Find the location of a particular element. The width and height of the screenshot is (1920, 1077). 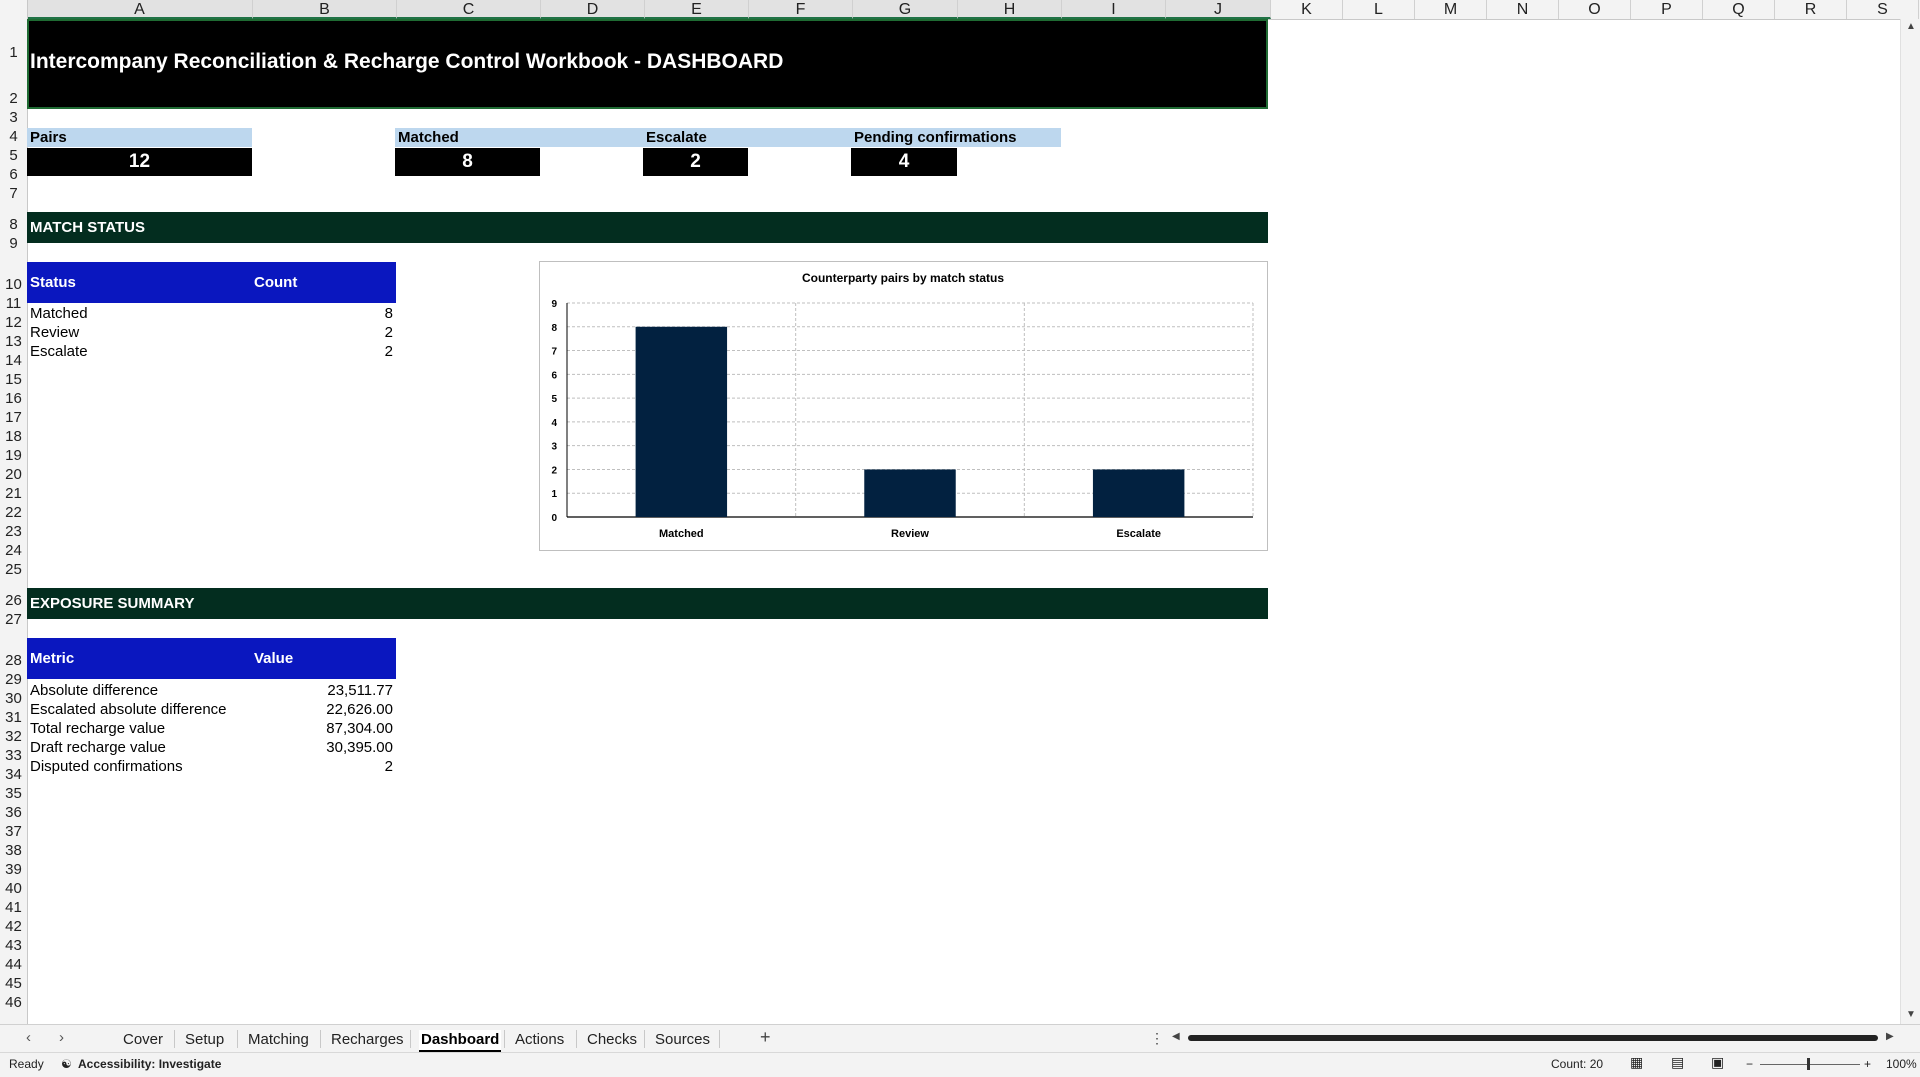

add-sheet-icon: + is located at coordinates (765, 1037).